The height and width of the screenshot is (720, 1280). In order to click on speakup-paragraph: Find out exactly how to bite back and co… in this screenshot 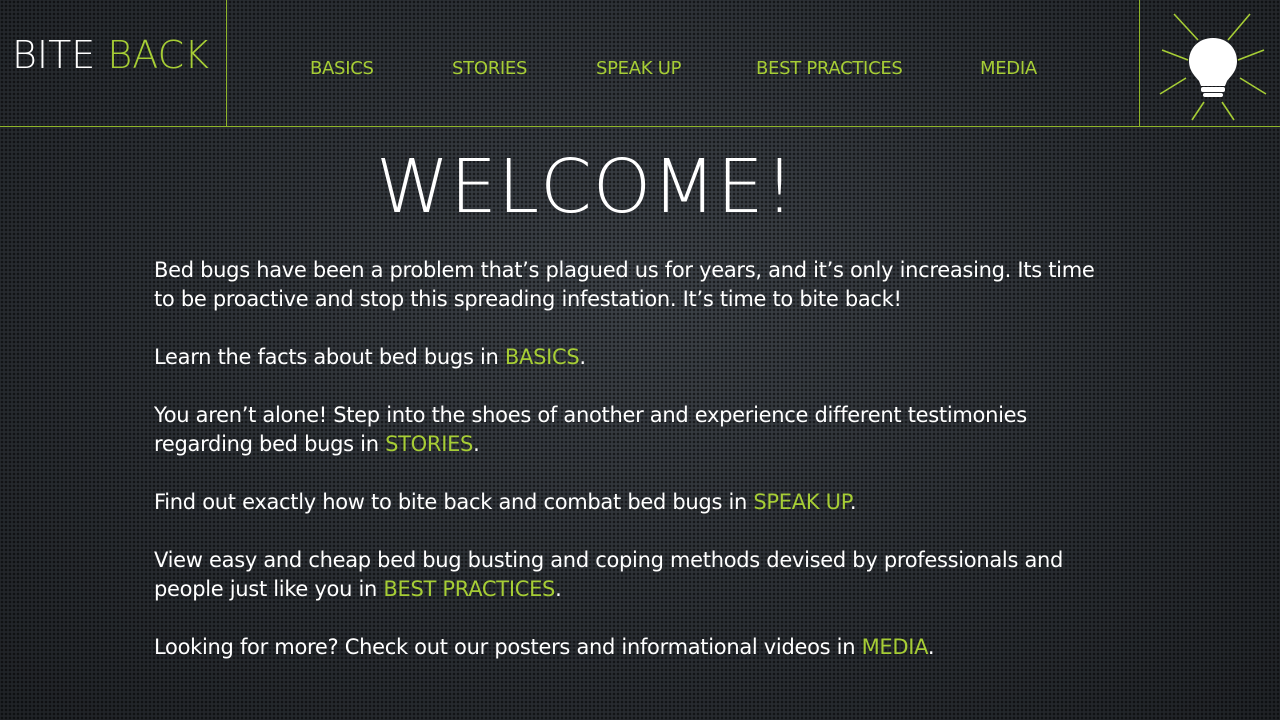, I will do `click(634, 502)`.